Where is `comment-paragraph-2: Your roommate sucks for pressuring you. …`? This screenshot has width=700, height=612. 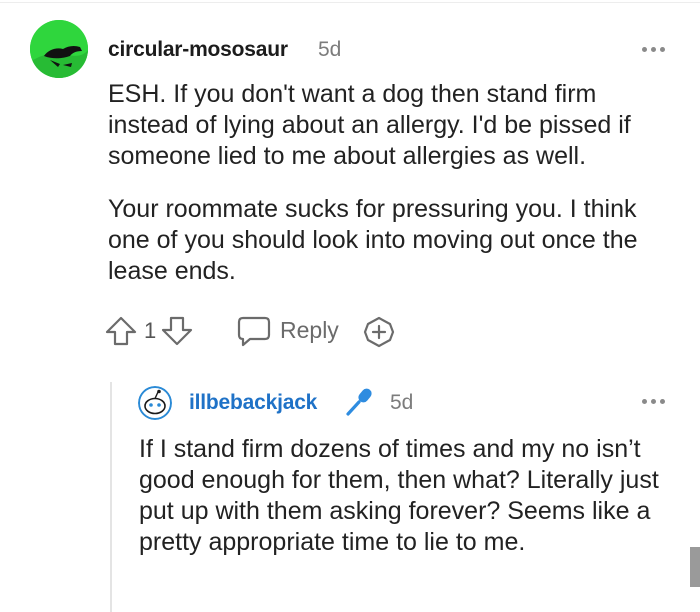 comment-paragraph-2: Your roommate sucks for pressuring you. … is located at coordinates (373, 240).